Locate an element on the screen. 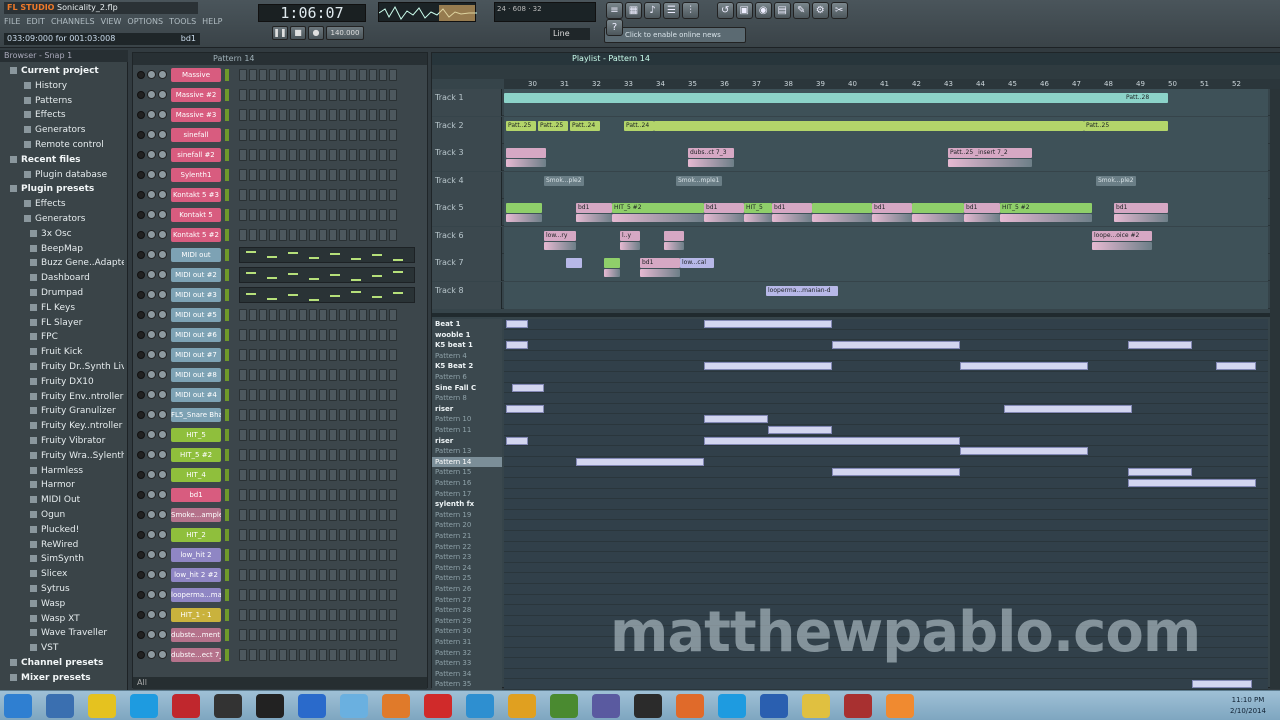 The image size is (1280, 720). settings-icon: ⚙ is located at coordinates (820, 10).